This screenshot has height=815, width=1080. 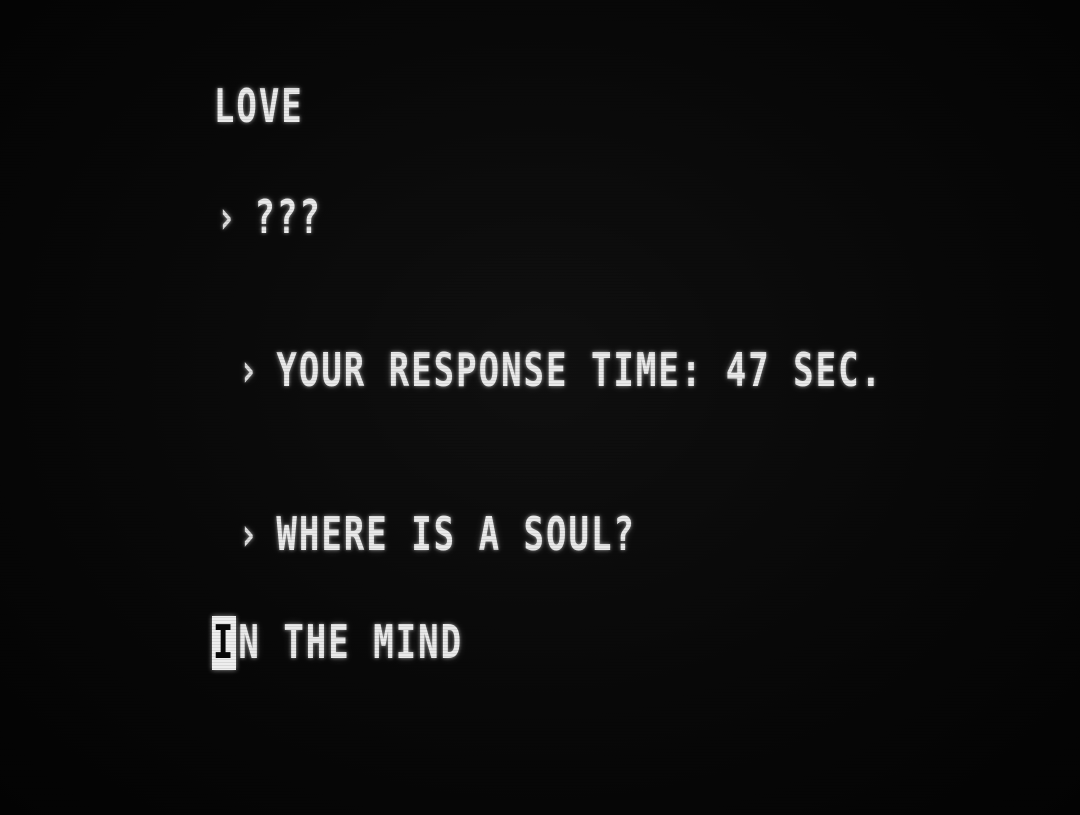 I want to click on output-text: LOVE, so click(x=258, y=107).